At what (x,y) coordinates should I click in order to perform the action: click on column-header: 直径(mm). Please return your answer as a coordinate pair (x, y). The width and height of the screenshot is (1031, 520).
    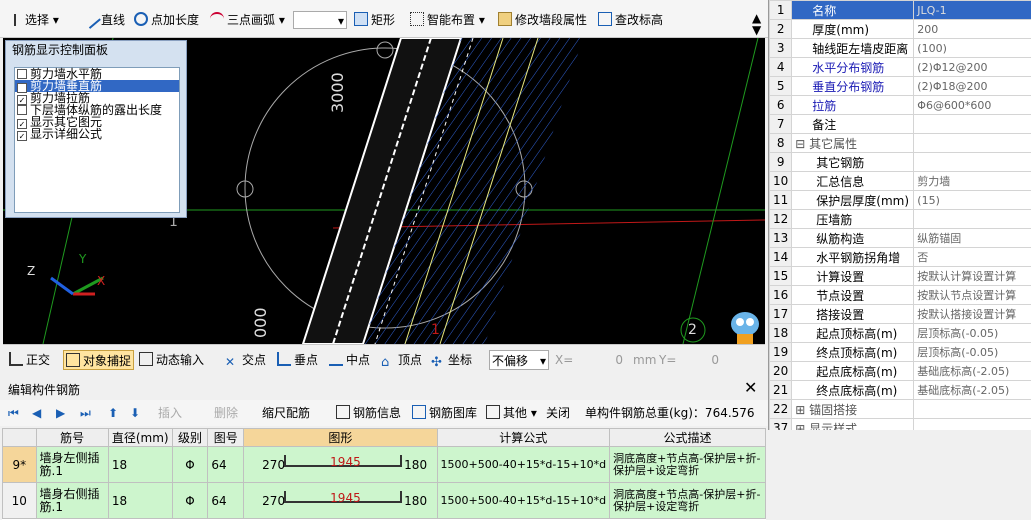
    Looking at the image, I should click on (140, 437).